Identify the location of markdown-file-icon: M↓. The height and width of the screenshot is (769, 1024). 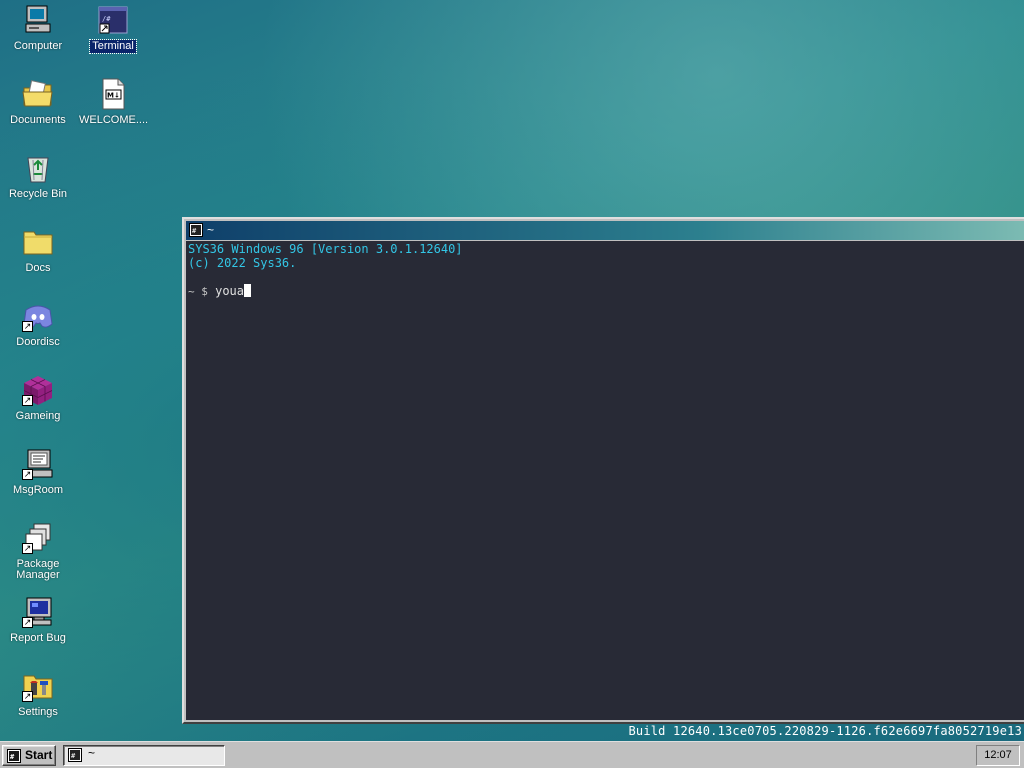
(113, 94).